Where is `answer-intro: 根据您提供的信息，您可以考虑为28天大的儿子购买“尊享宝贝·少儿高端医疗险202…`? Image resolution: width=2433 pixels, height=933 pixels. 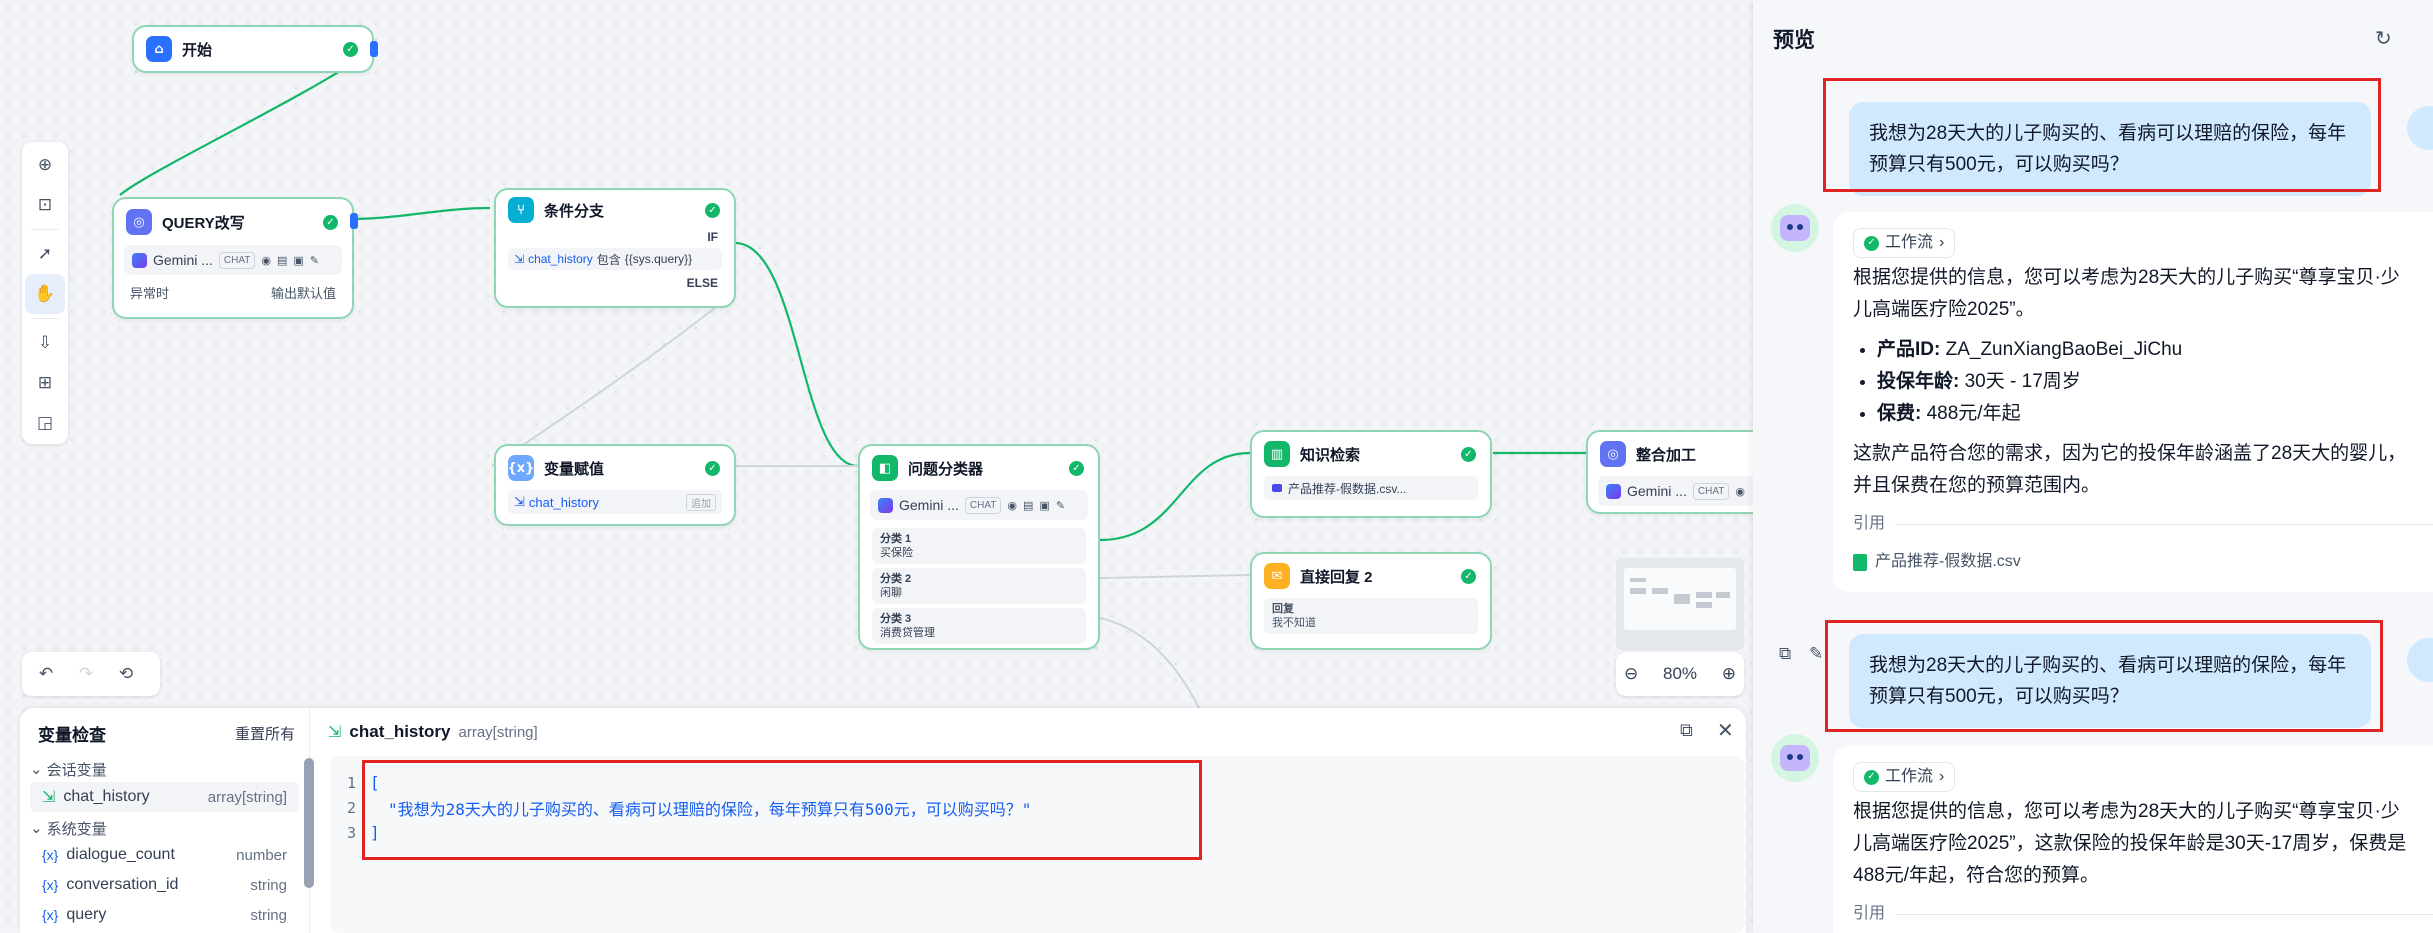 answer-intro: 根据您提供的信息，您可以考虑为28天大的儿子购买“尊享宝贝·少儿高端医疗险202… is located at coordinates (2126, 293).